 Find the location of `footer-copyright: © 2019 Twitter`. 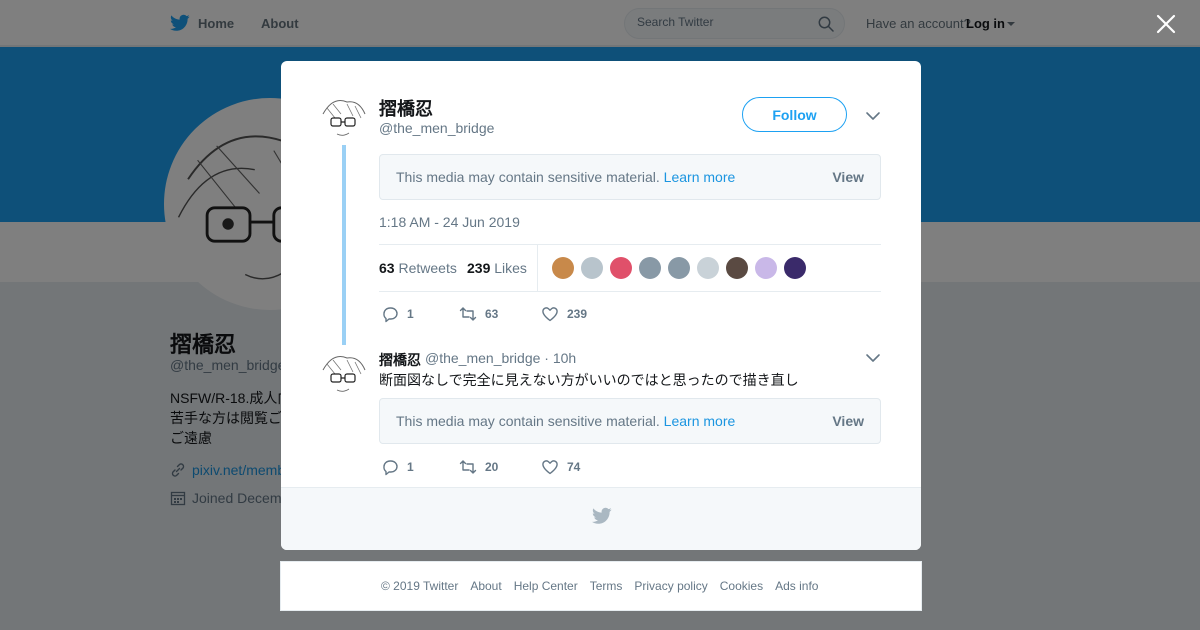

footer-copyright: © 2019 Twitter is located at coordinates (420, 586).